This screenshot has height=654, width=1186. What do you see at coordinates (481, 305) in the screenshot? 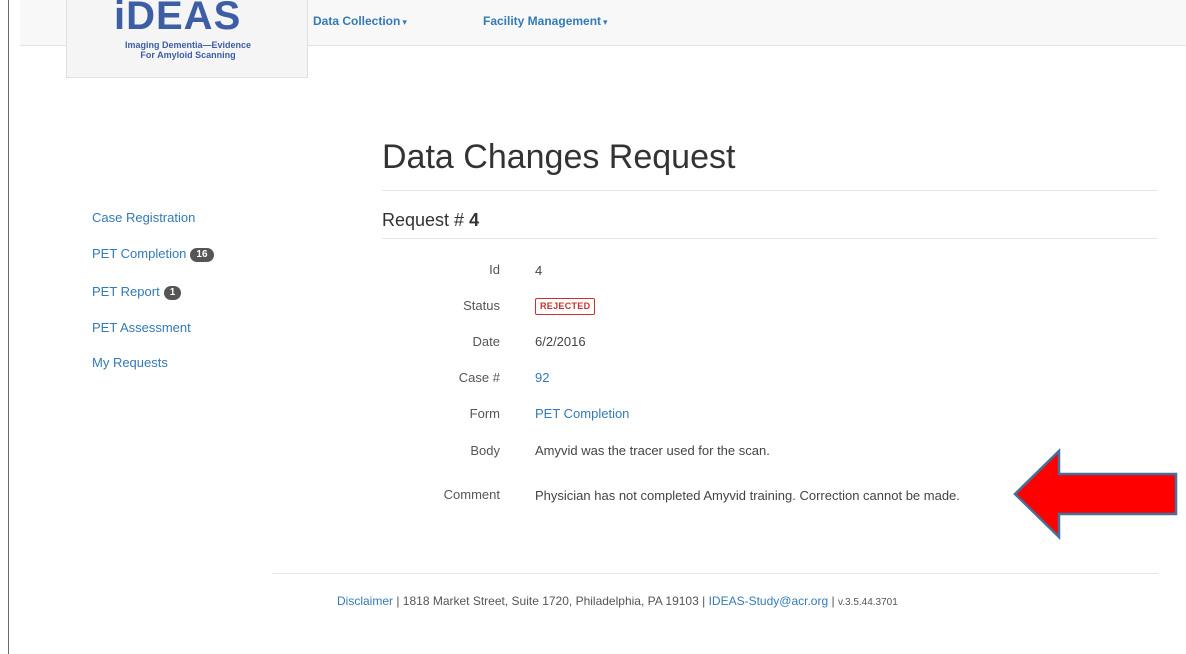
I see `status-label: Status` at bounding box center [481, 305].